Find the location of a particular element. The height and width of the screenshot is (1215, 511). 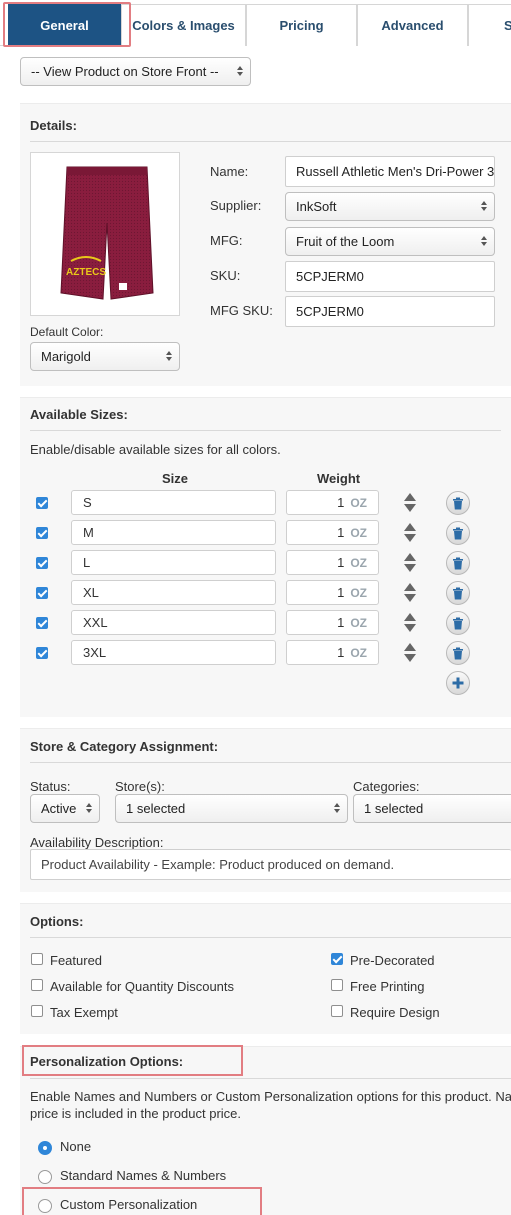

tab-colors-images: Colors & Images is located at coordinates (183, 25).